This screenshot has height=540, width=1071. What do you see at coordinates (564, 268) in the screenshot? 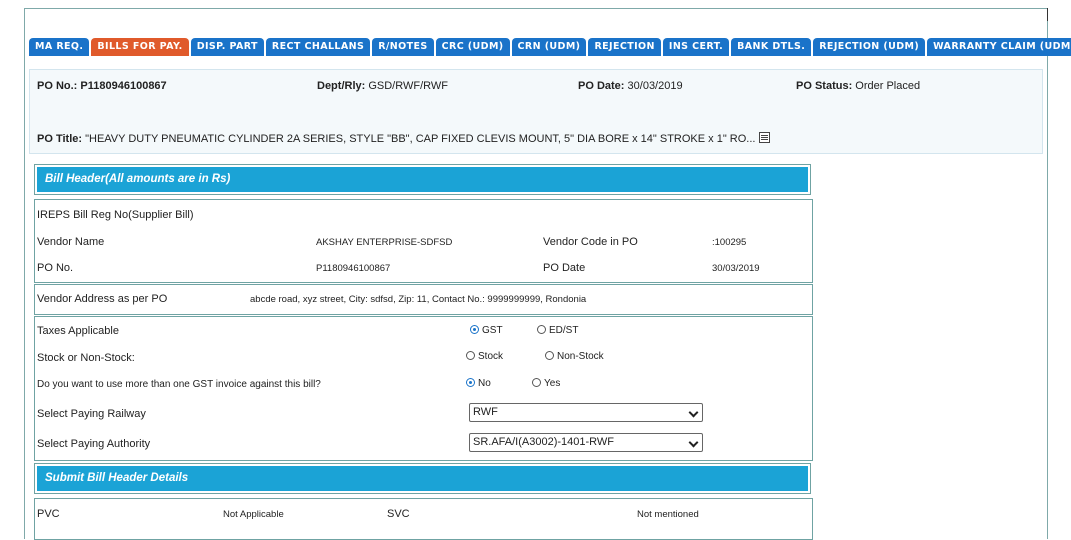
I see `po-date-label: PO Date` at bounding box center [564, 268].